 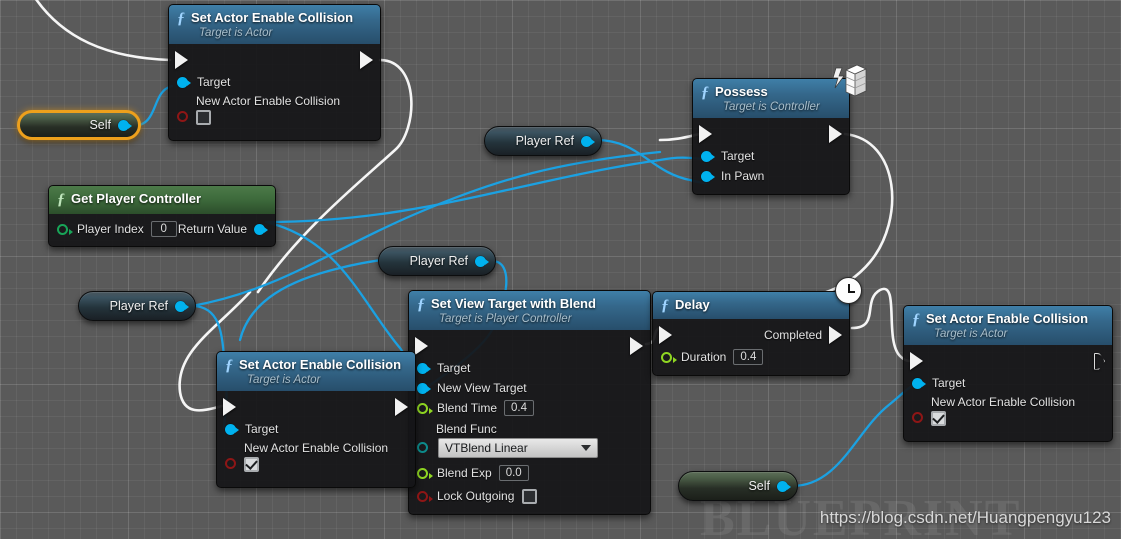 What do you see at coordinates (268, 101) in the screenshot?
I see `new-actor-enable-collision-label: New Actor Enable Collision` at bounding box center [268, 101].